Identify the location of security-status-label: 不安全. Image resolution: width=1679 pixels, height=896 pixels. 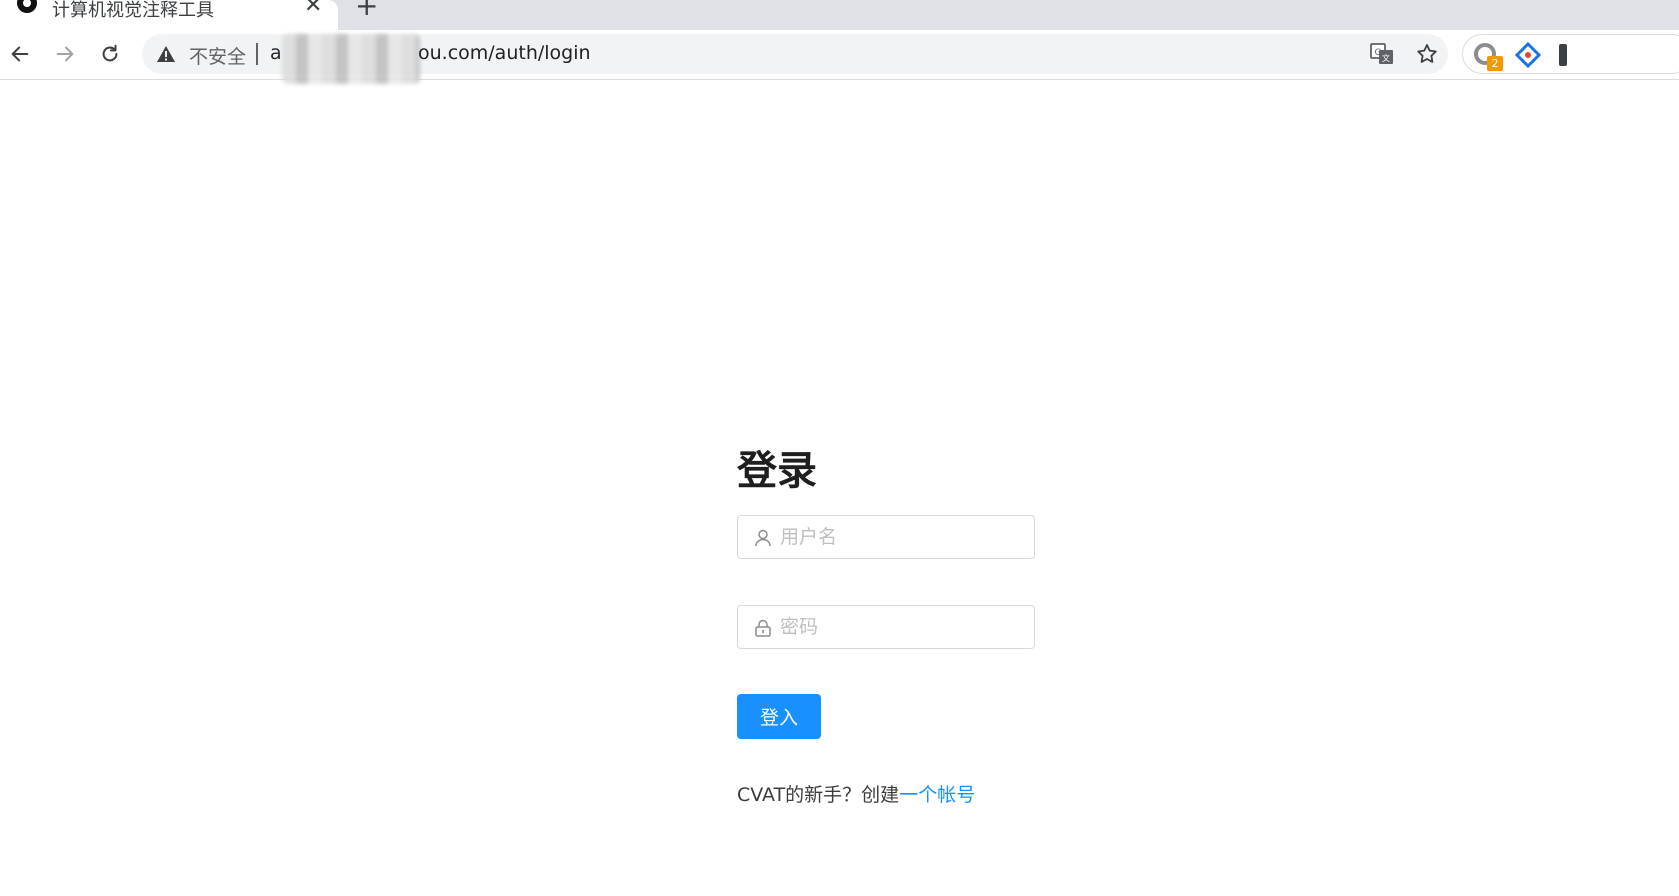
(217, 55).